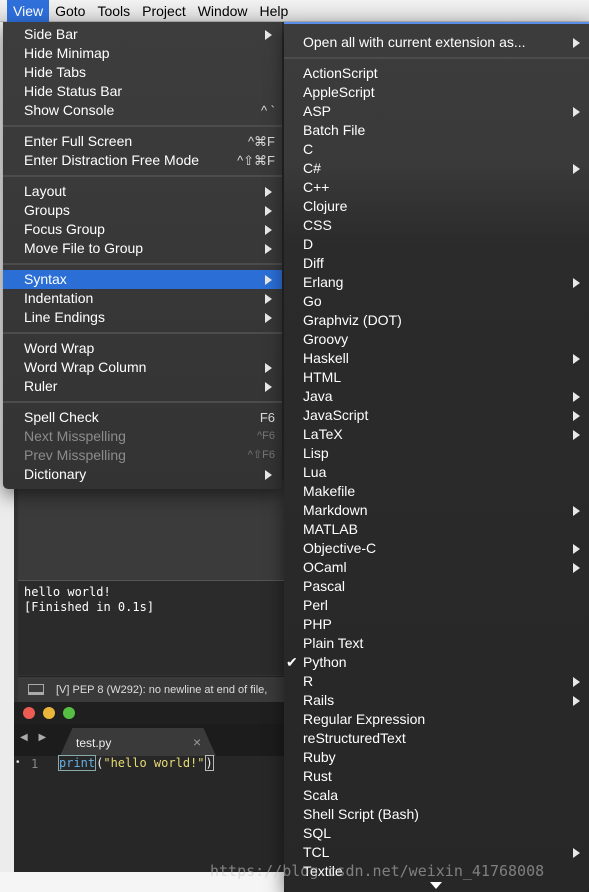 The height and width of the screenshot is (892, 589). I want to click on syntax-menu-item-c: C, so click(436, 149).